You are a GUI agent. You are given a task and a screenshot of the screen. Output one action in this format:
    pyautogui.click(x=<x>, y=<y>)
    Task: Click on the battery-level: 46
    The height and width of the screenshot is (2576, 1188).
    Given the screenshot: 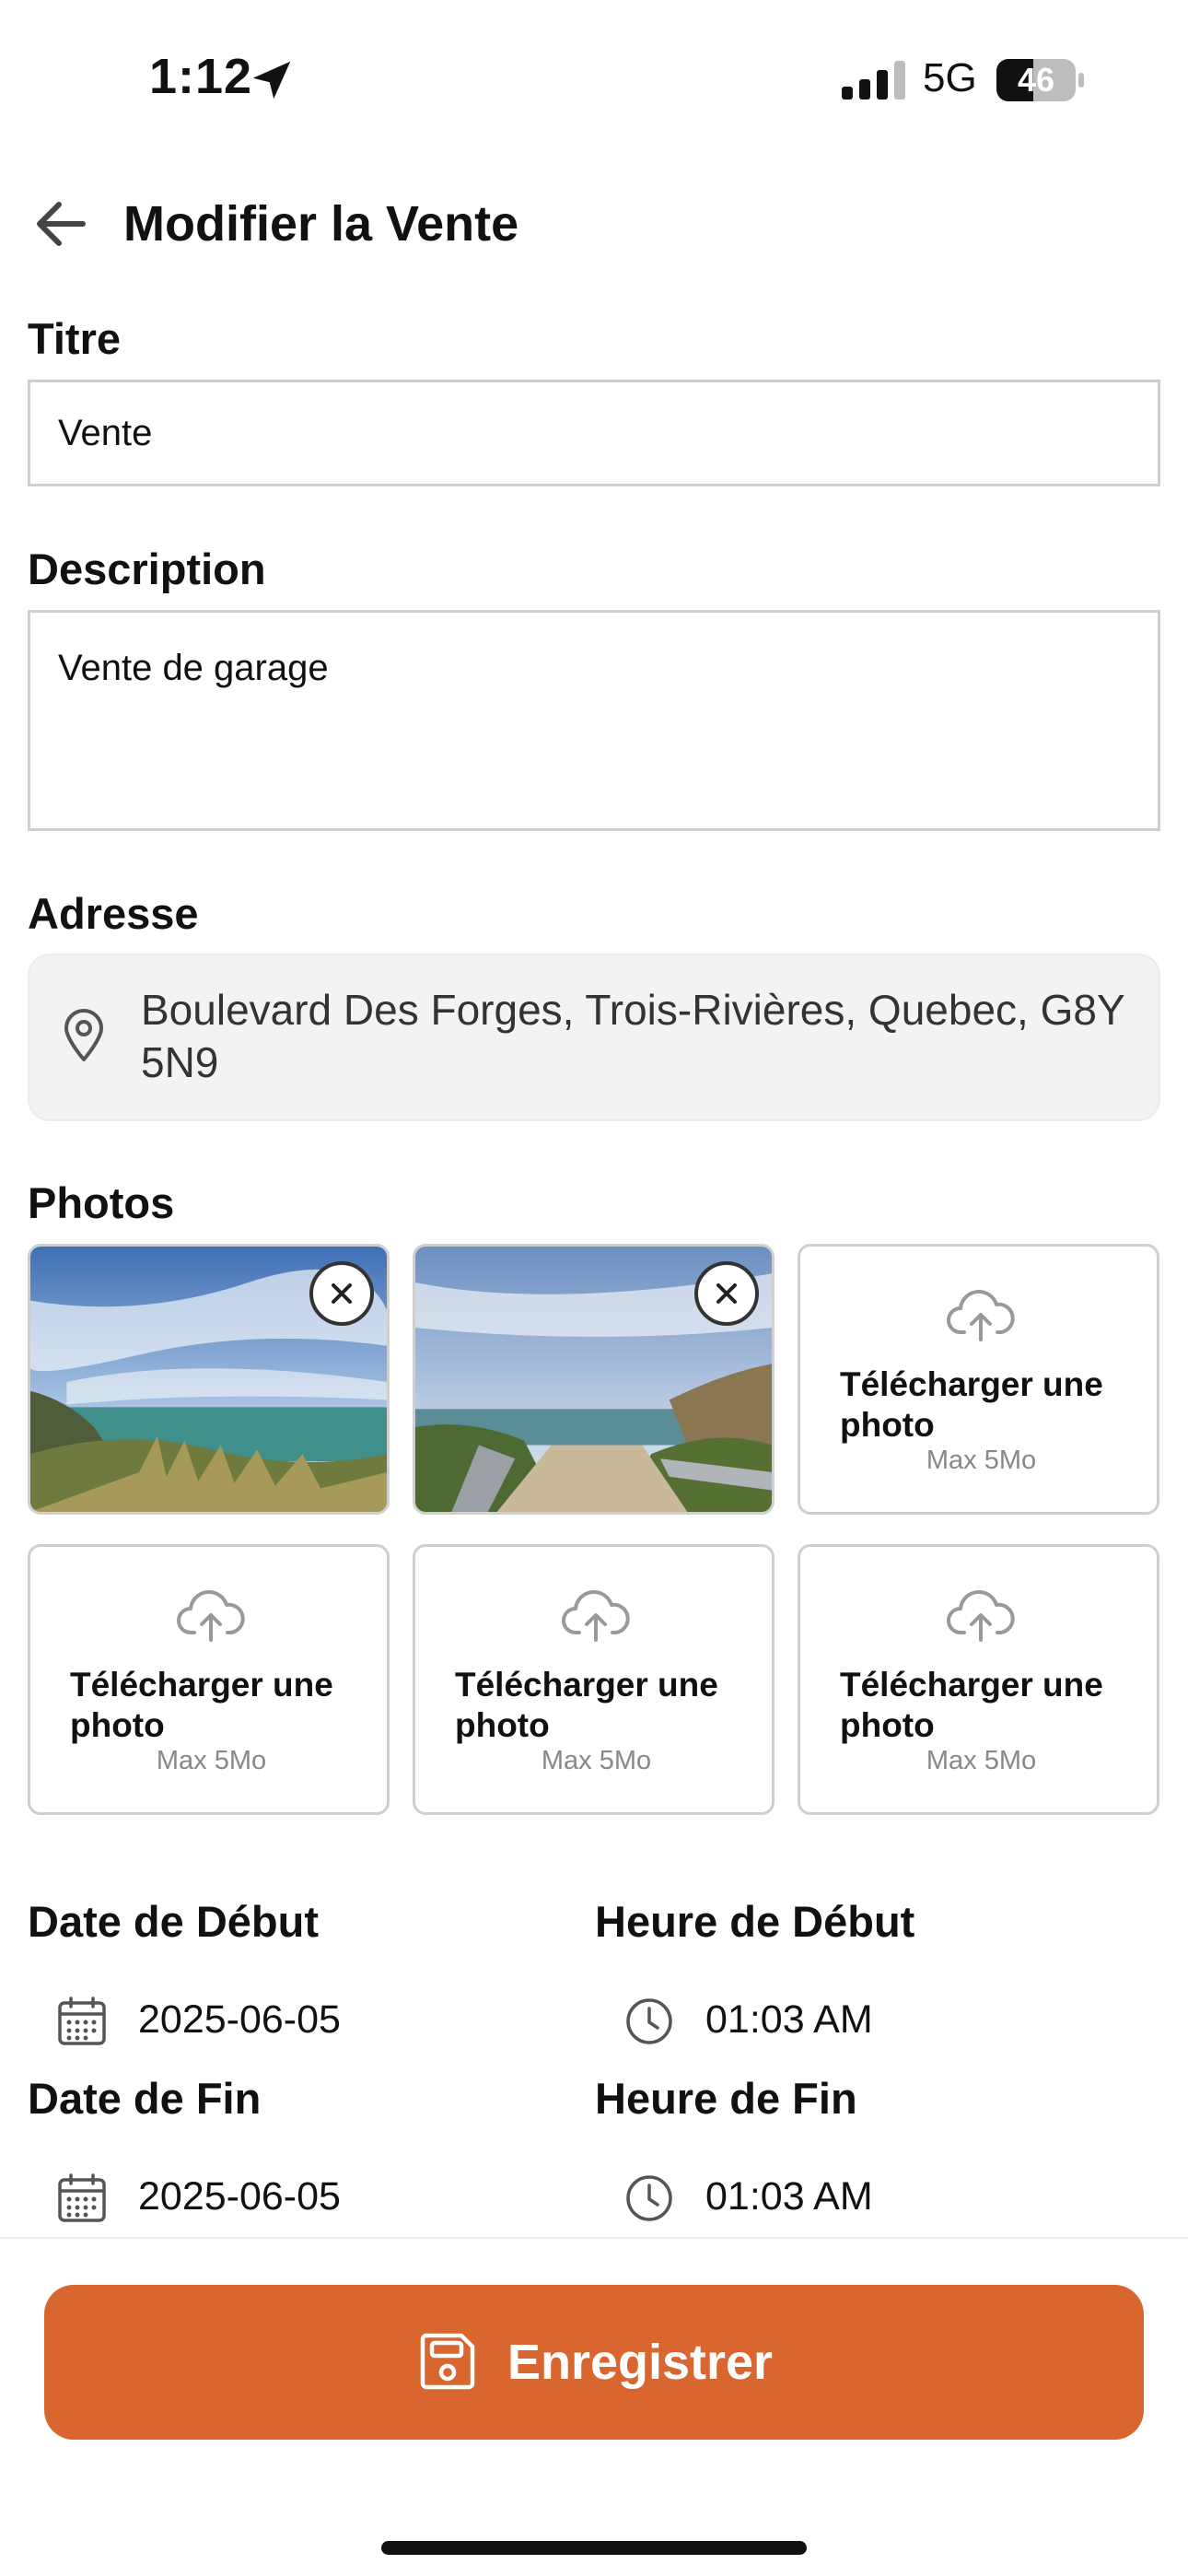 What is the action you would take?
    pyautogui.click(x=1036, y=80)
    